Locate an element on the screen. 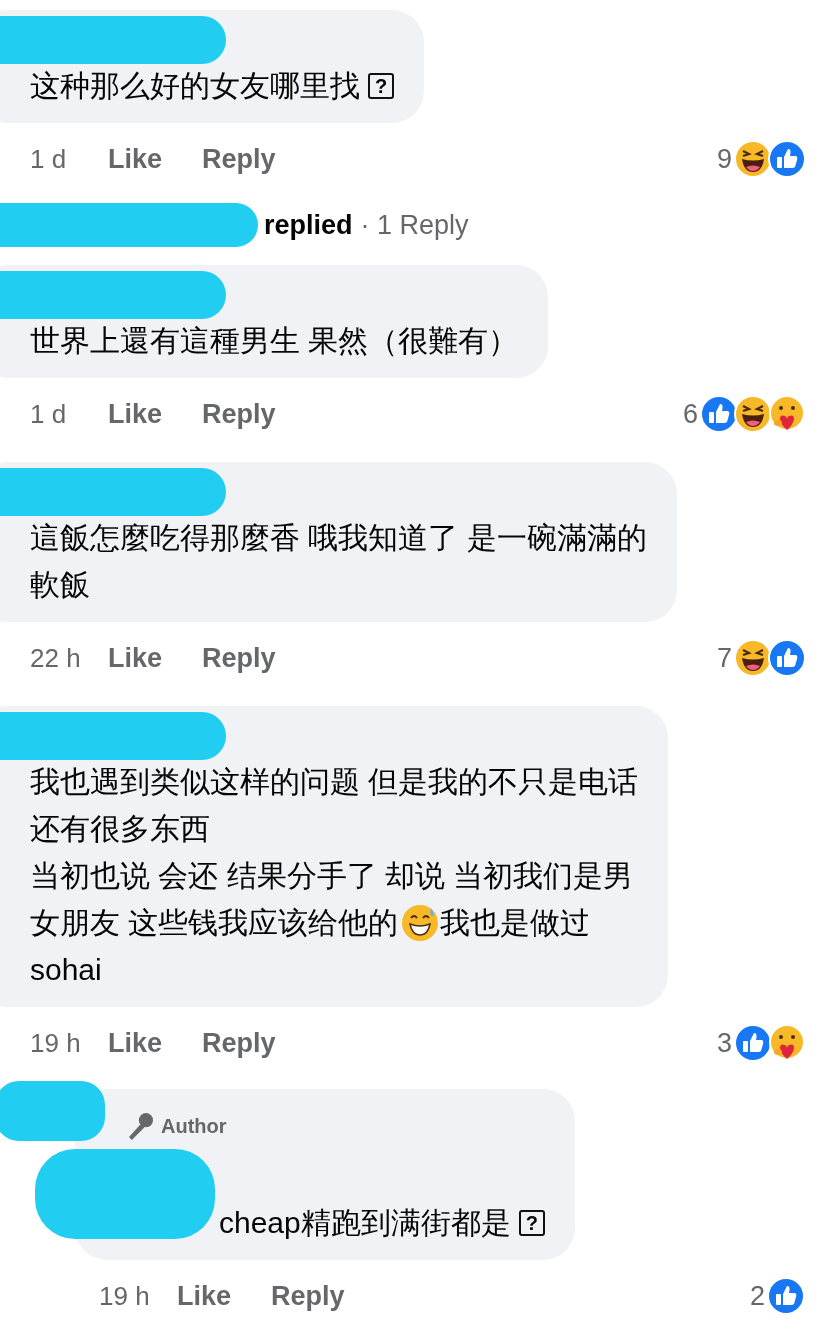 The height and width of the screenshot is (1332, 828). comment-text: sohai is located at coordinates (66, 970).